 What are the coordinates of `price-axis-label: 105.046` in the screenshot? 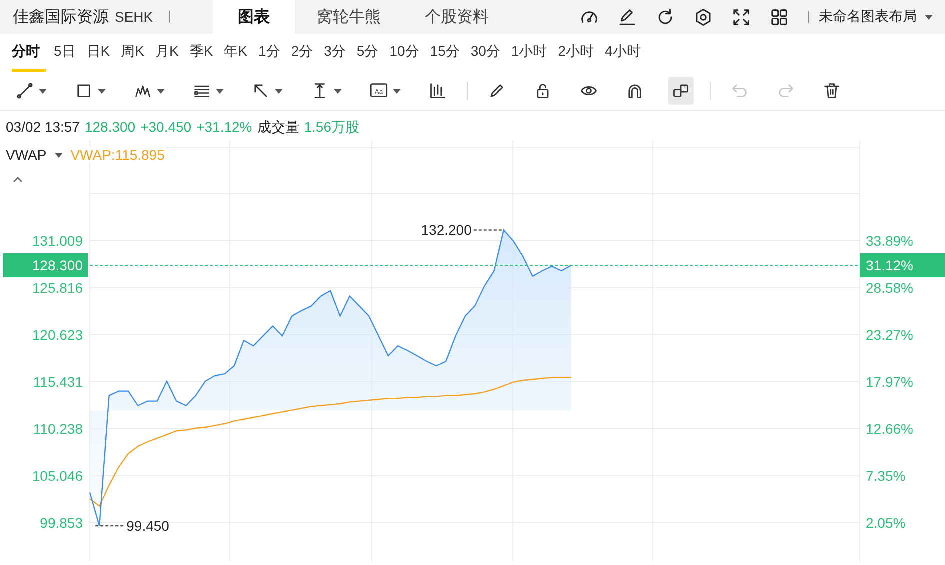 It's located at (57, 476).